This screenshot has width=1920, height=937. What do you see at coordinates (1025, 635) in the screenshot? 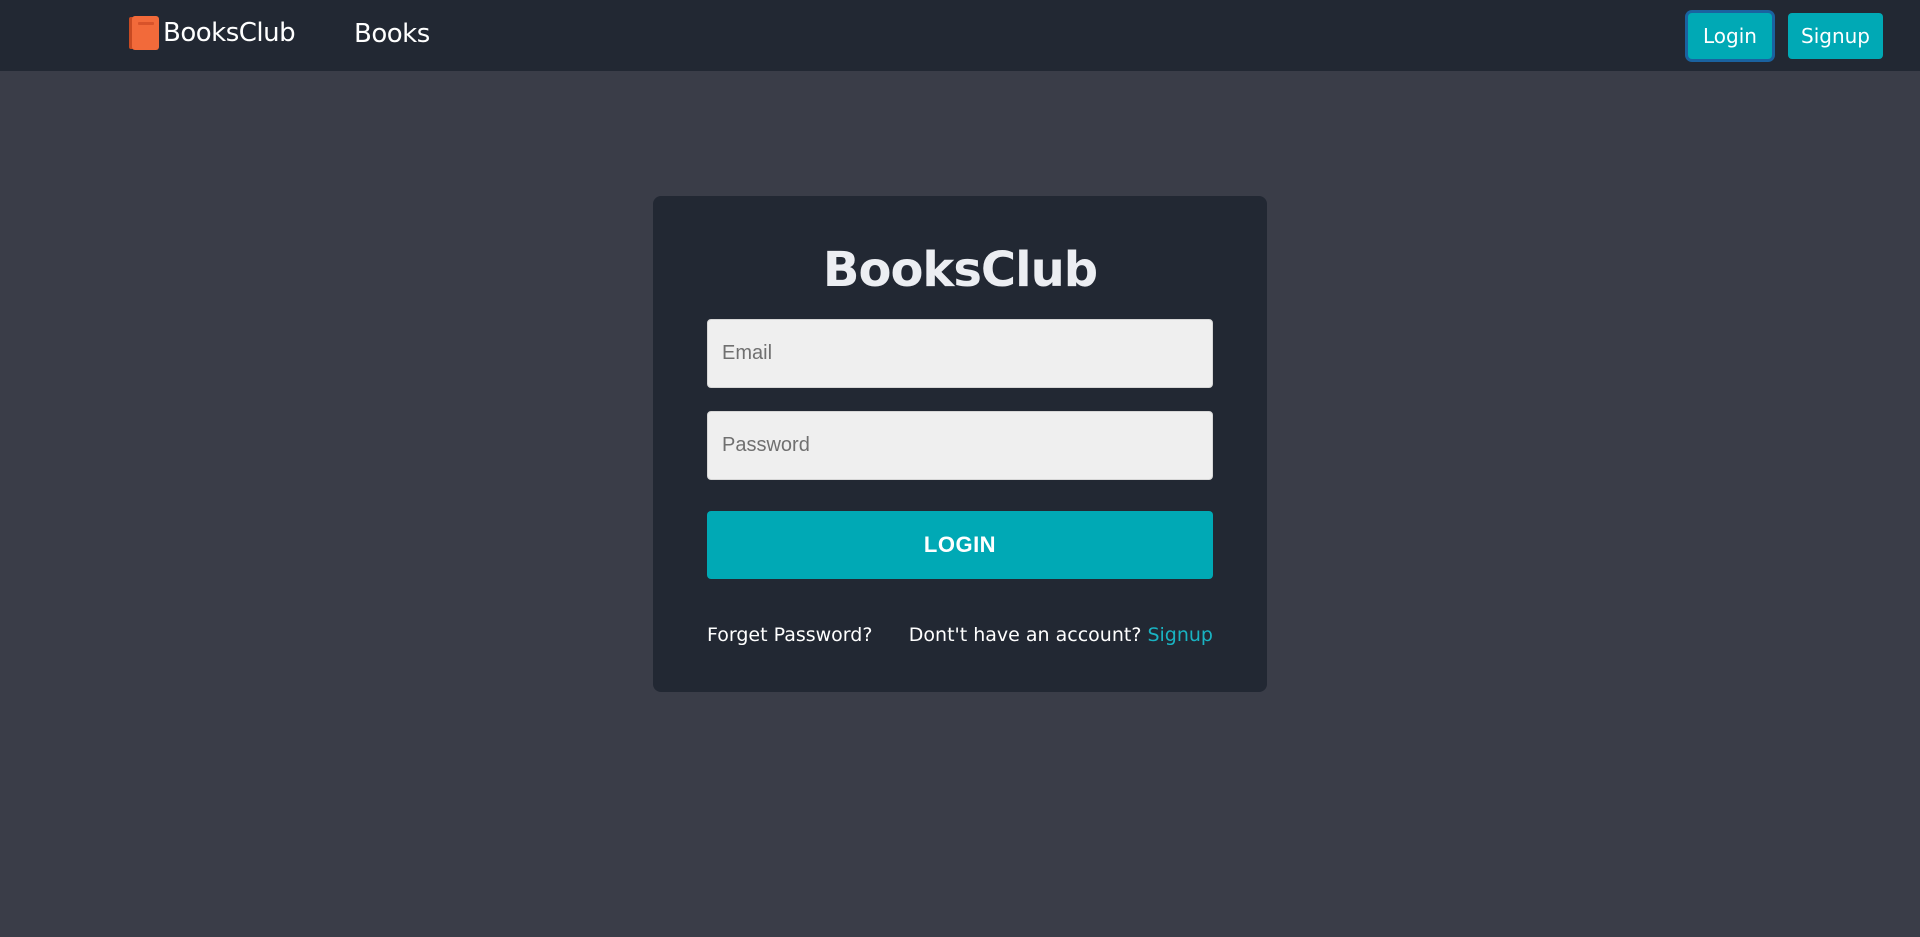
I see `signup-prompt-text: Dont't have an account?` at bounding box center [1025, 635].